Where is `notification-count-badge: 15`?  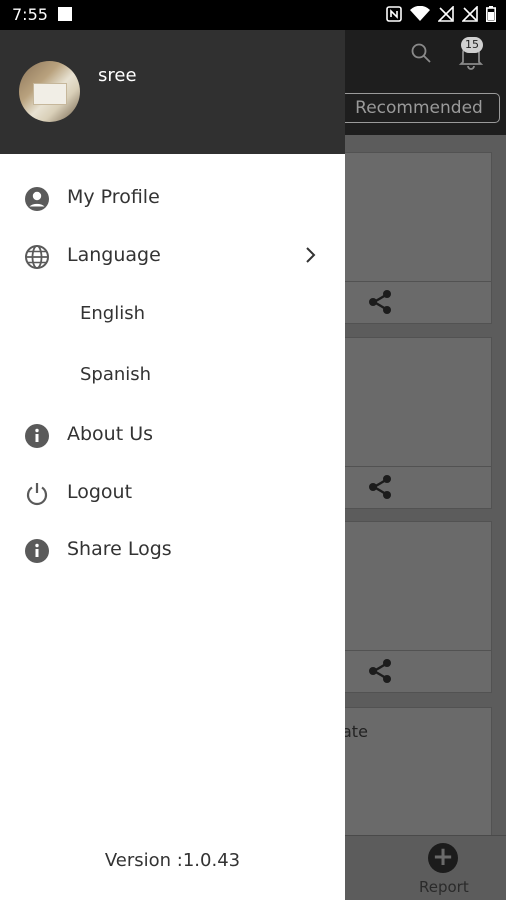 notification-count-badge: 15 is located at coordinates (472, 45).